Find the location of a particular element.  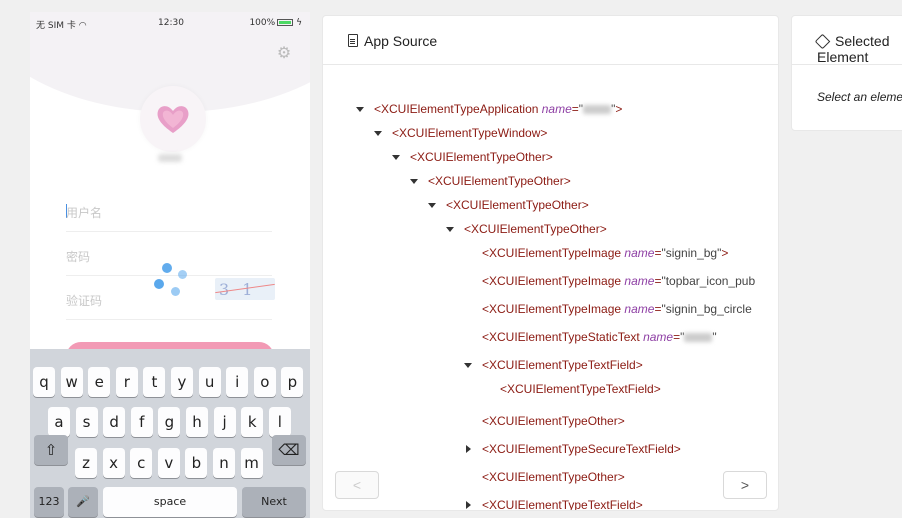

shift-key: ⇧ is located at coordinates (51, 450).